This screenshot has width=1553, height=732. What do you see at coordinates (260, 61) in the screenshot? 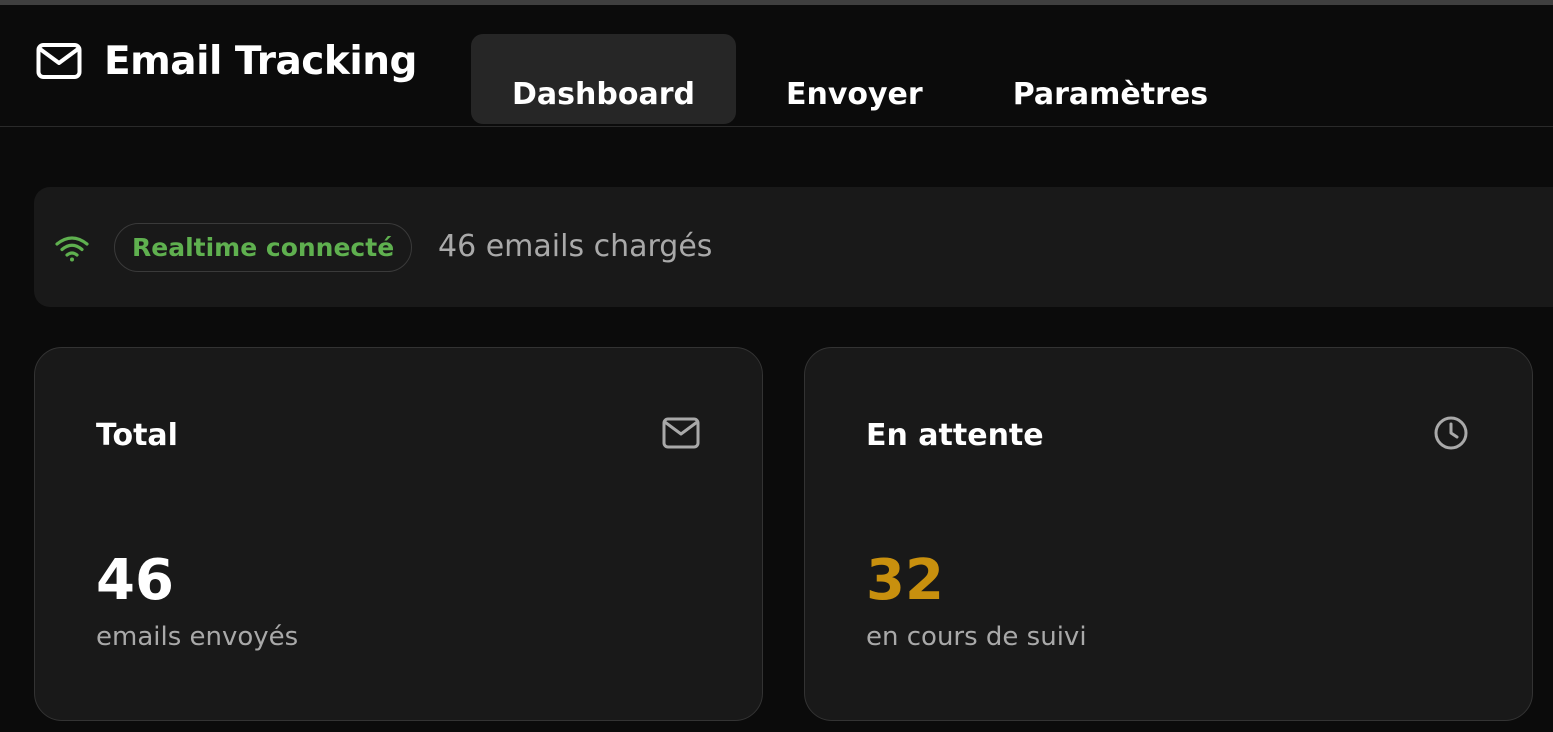
I see `app-title: Email Tracking` at bounding box center [260, 61].